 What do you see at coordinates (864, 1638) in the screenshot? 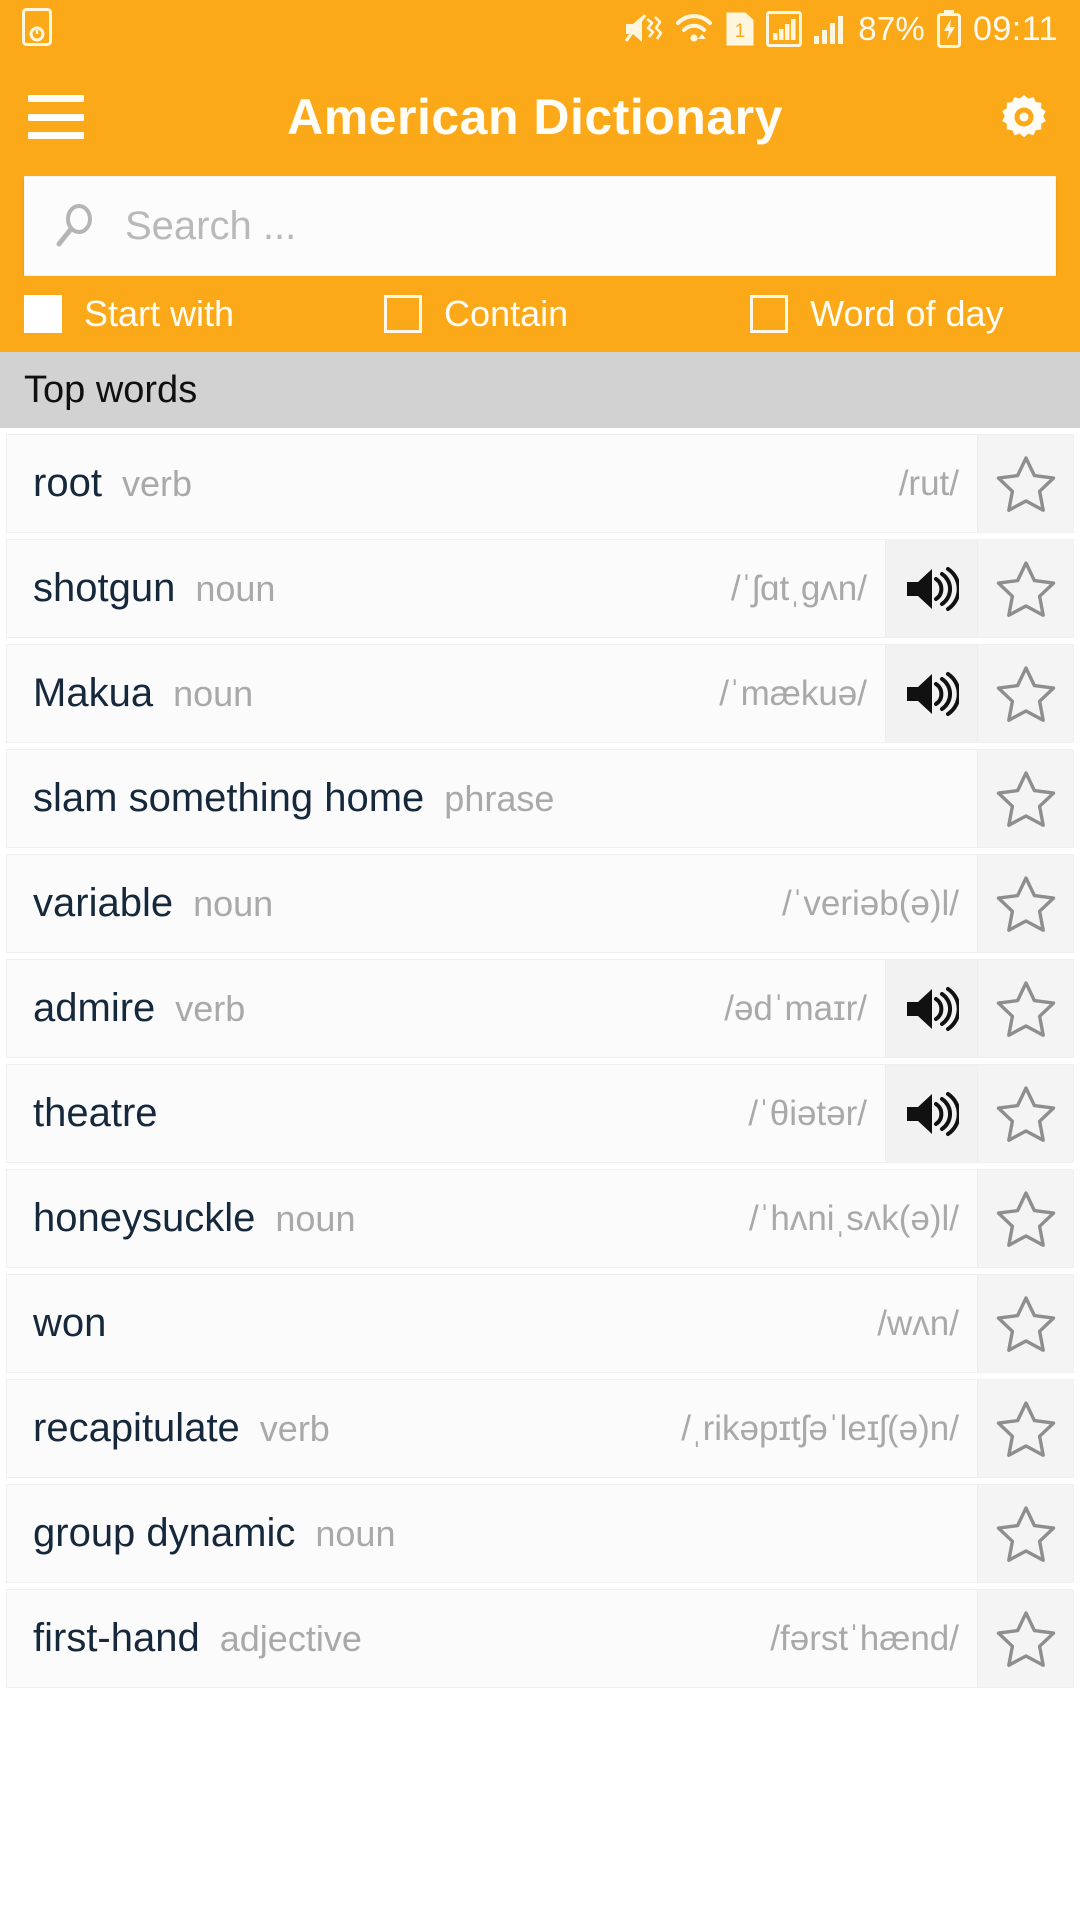
I see `phonetic-label: /fərstˈhænd/` at bounding box center [864, 1638].